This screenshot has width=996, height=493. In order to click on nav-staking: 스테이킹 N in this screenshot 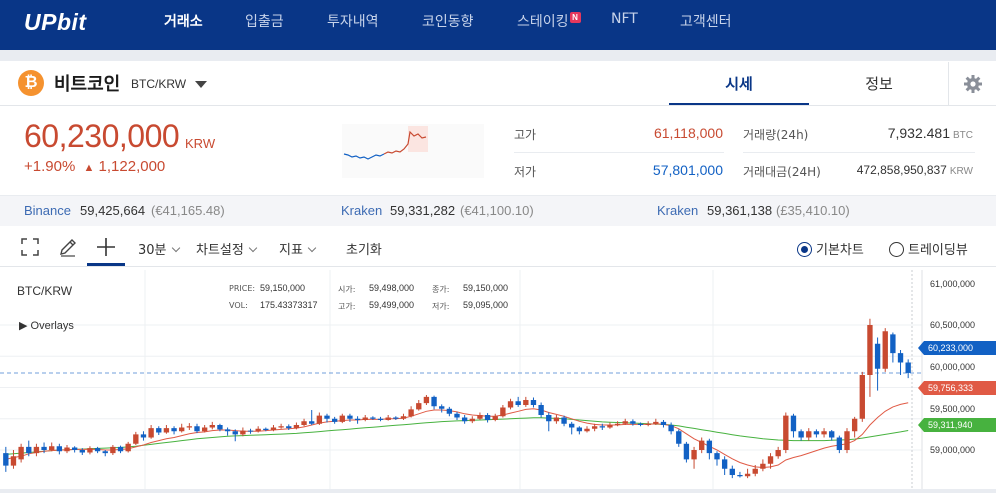, I will do `click(549, 21)`.